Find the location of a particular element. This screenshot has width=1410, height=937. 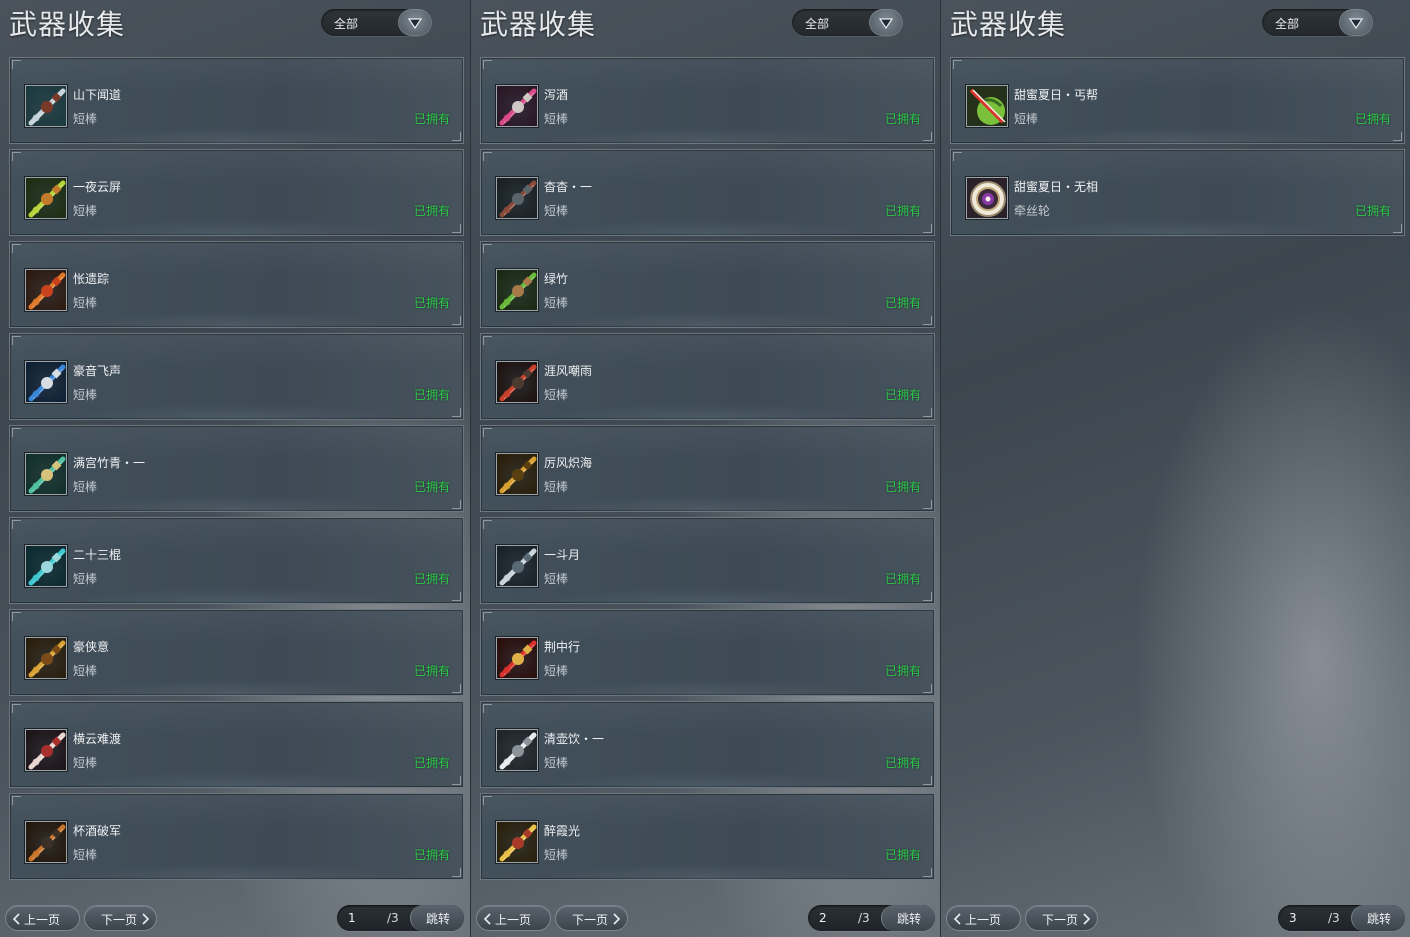

weapon-card: 豪音飞声 短棒 已拥有 is located at coordinates (236, 376).